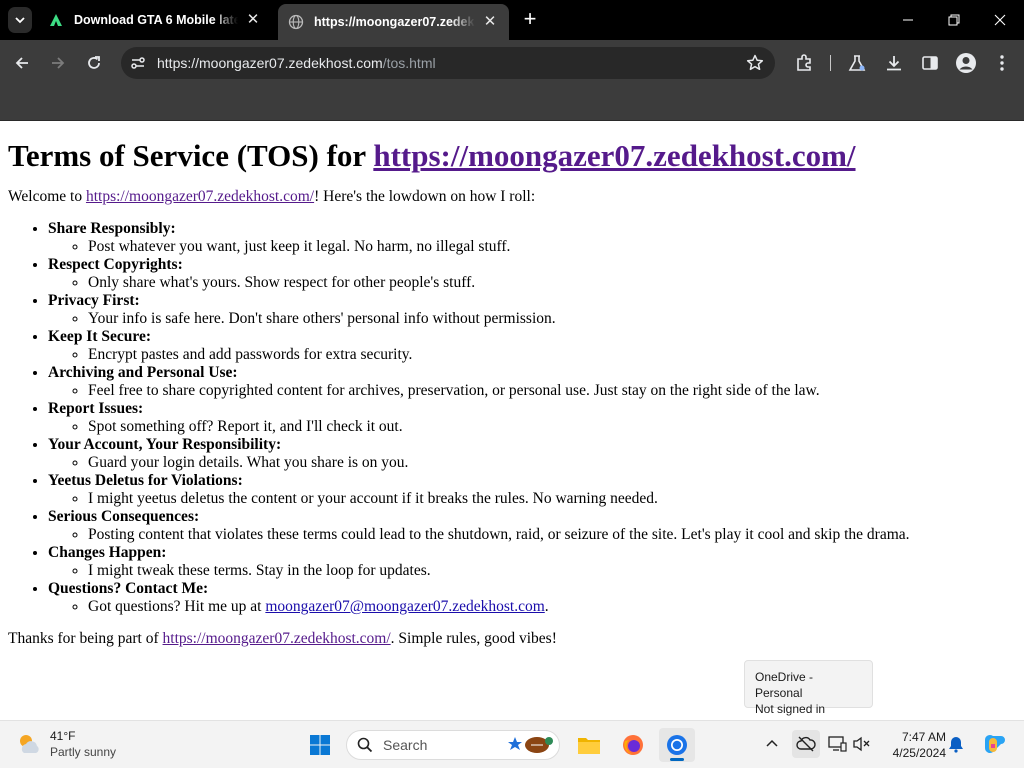  What do you see at coordinates (473, 638) in the screenshot?
I see `outro-suffix: . Simple rules, good vibes!` at bounding box center [473, 638].